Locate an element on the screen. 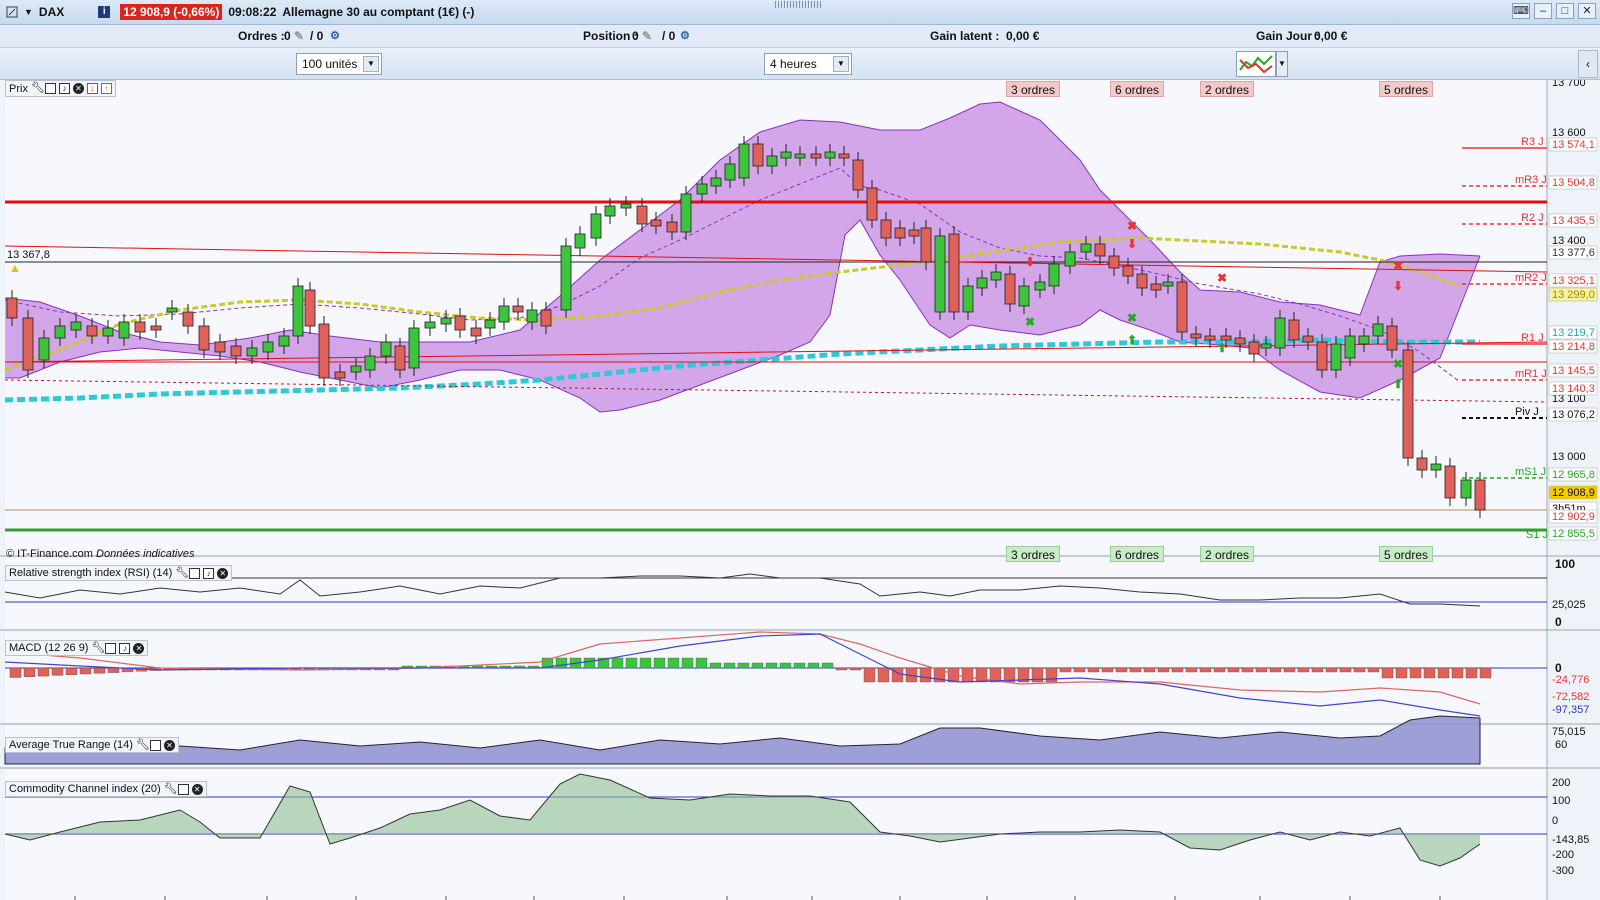  position-label: Position : is located at coordinates (610, 36).